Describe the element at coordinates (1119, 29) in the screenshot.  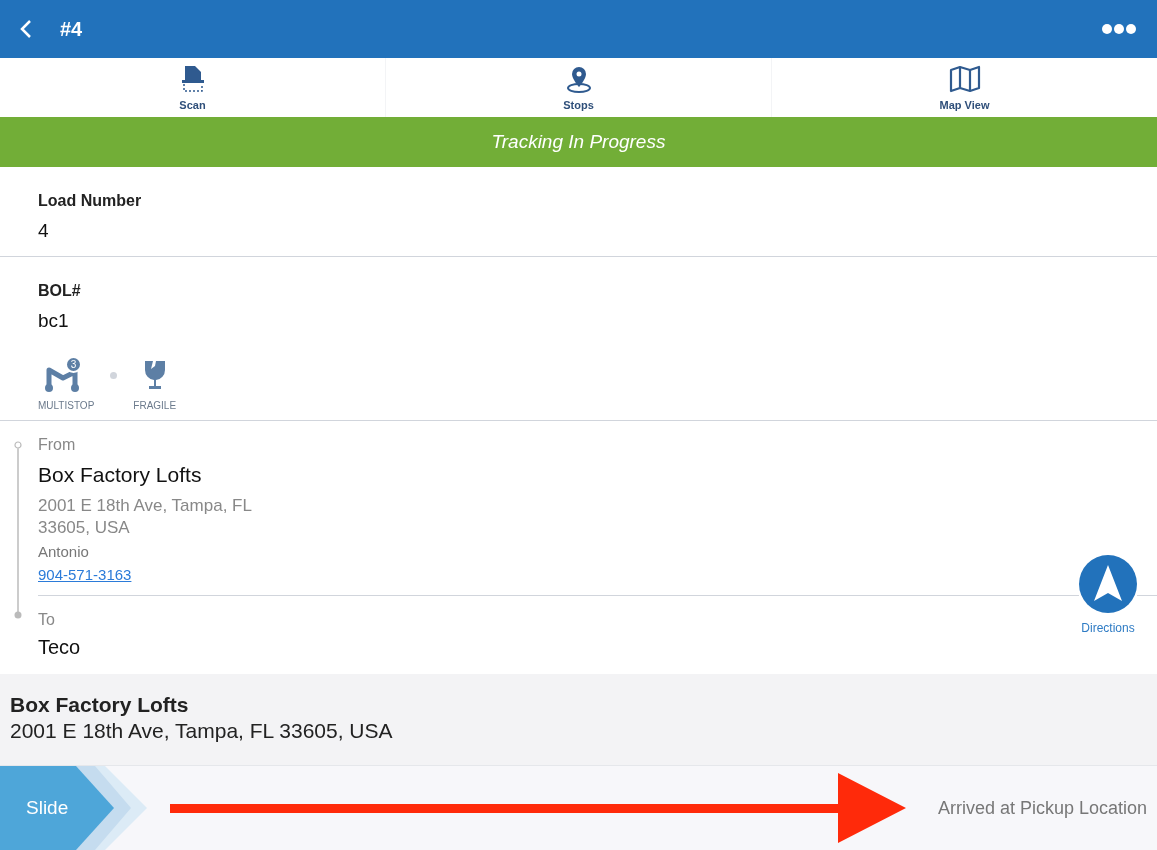
I see `more-options-icon` at that location.